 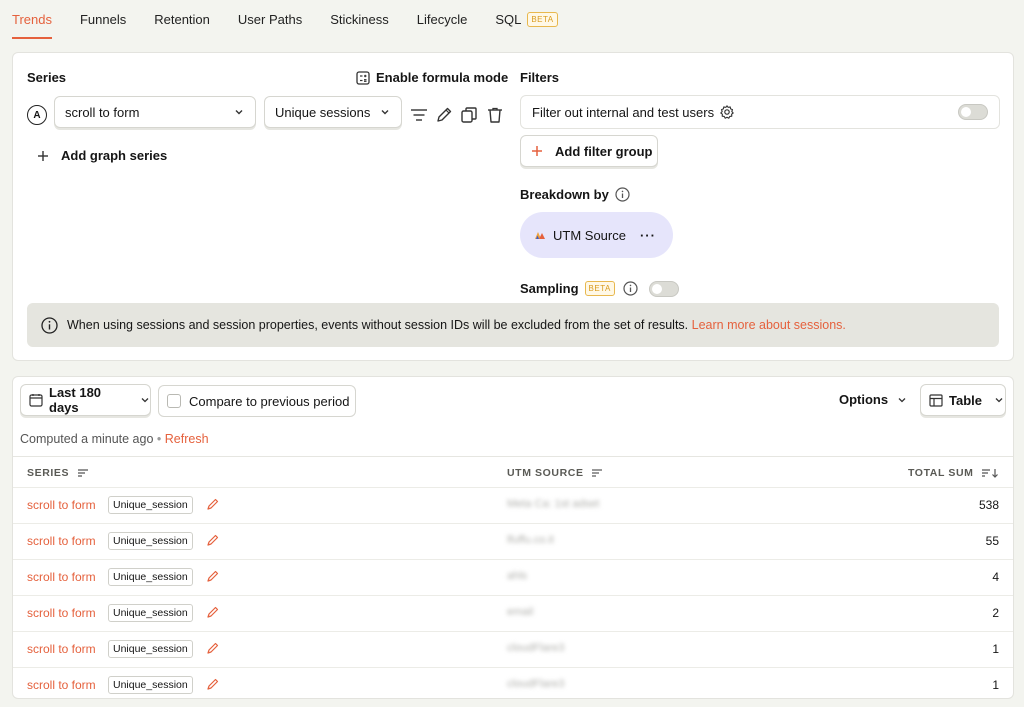 I want to click on filters-heading: Filters, so click(x=540, y=77).